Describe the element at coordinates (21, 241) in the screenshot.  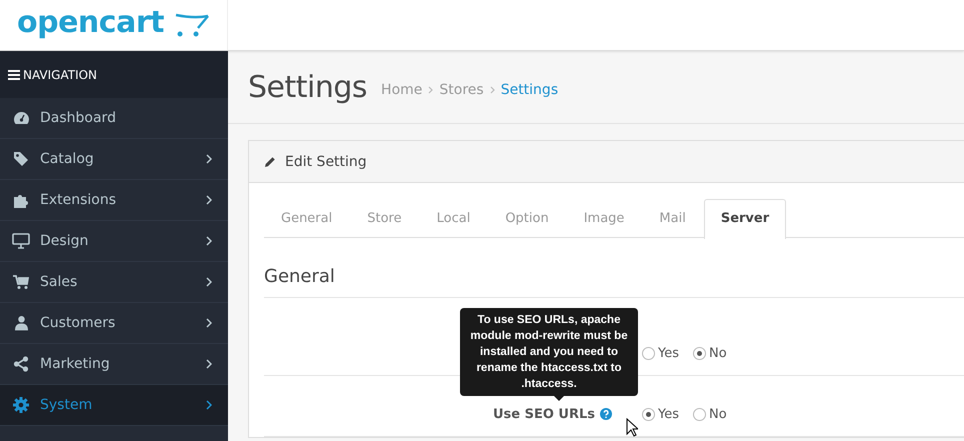
I see `monitor-icon` at that location.